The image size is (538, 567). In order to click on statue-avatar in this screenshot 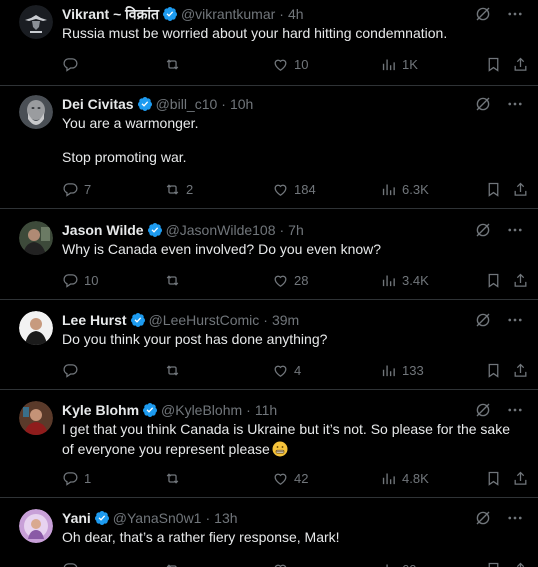, I will do `click(36, 112)`.